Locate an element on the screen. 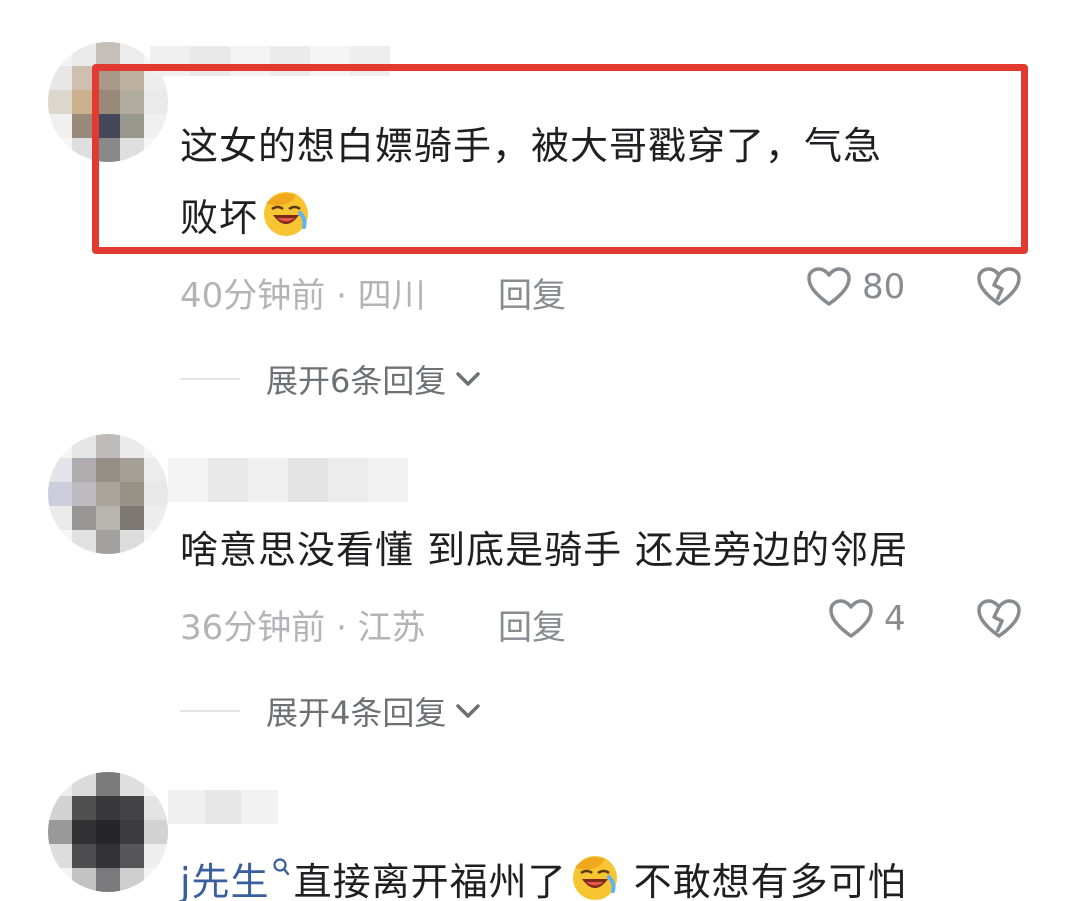 This screenshot has height=901, width=1080. avatar is located at coordinates (108, 832).